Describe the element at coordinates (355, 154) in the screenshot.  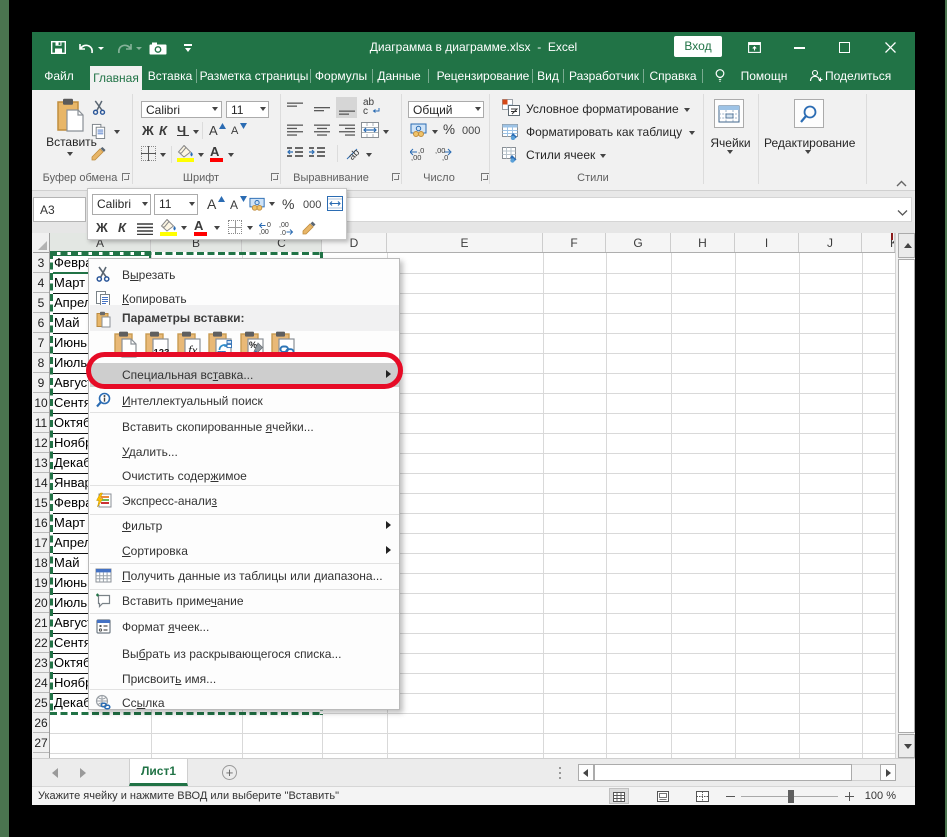
I see `svg-text: ab` at that location.